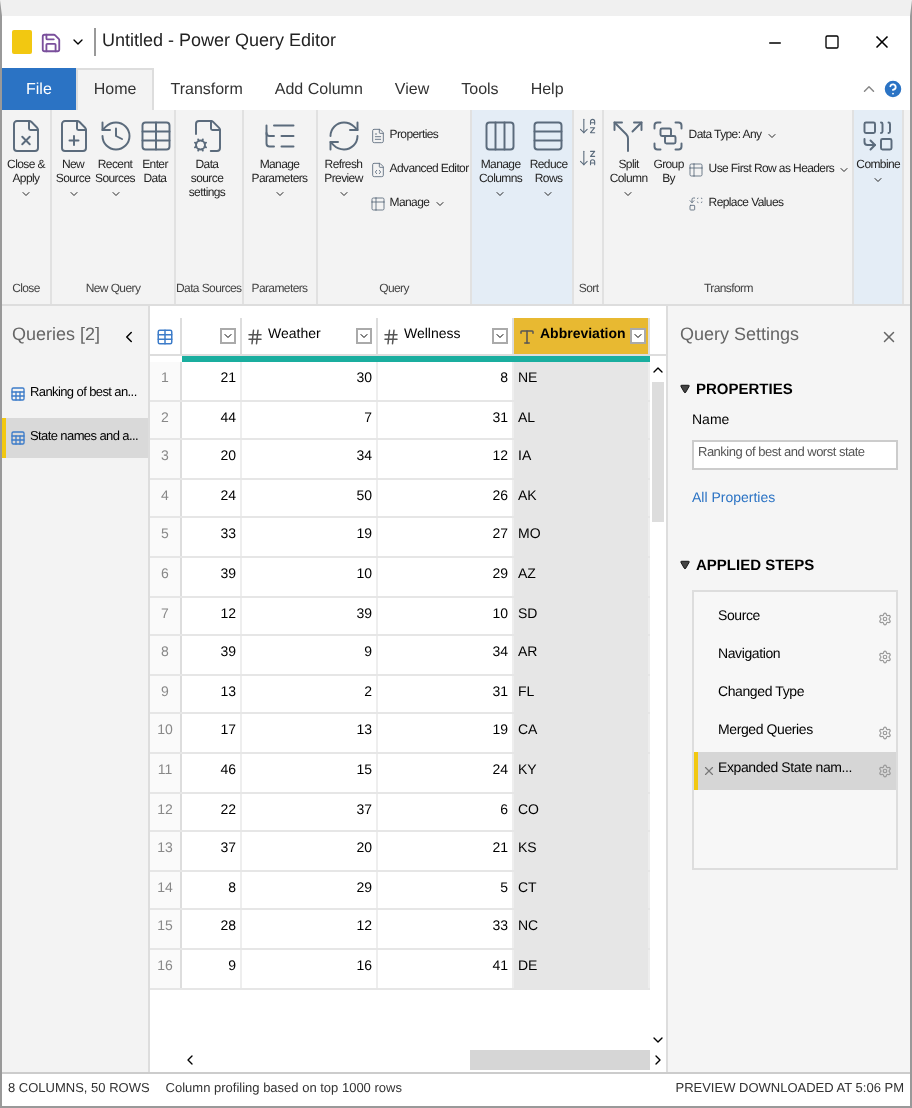  Describe the element at coordinates (882, 42) in the screenshot. I see `close-icon` at that location.